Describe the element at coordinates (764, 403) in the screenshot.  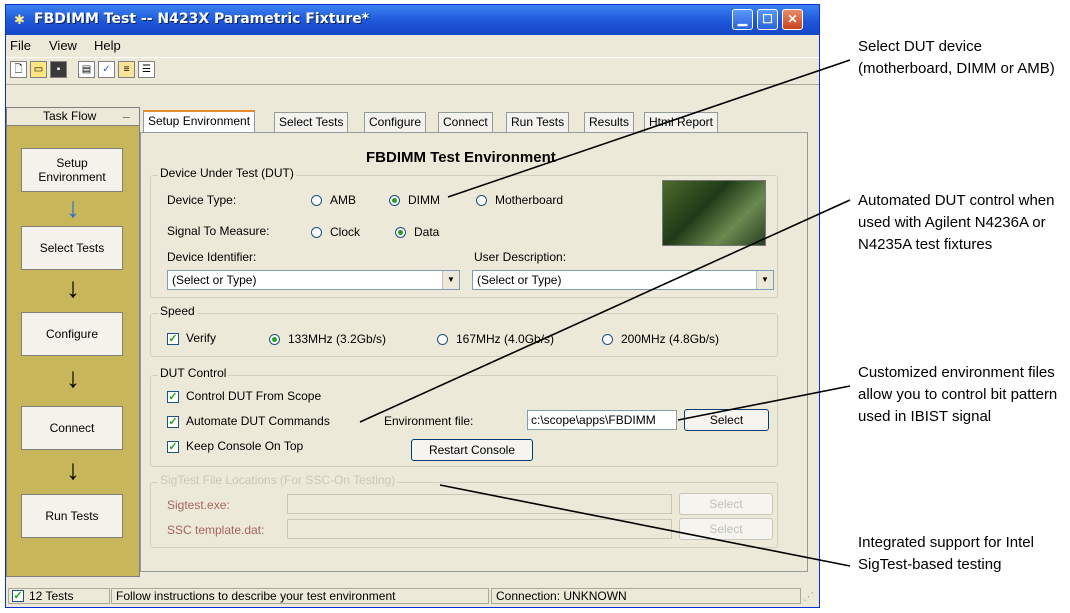
I see `callout-line-env-file` at that location.